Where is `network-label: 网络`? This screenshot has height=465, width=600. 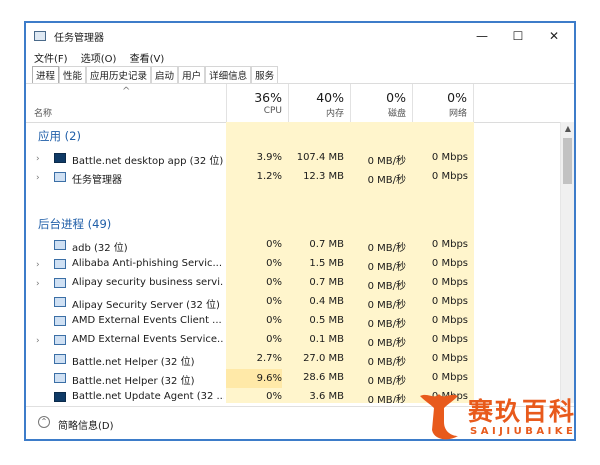
network-label: 网络 is located at coordinates (457, 114).